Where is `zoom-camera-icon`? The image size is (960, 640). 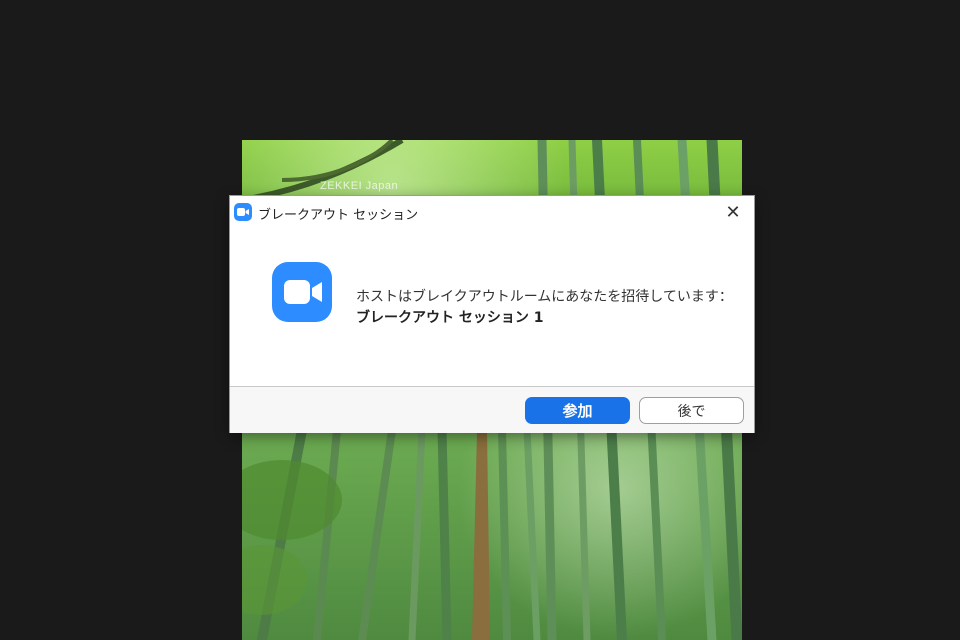 zoom-camera-icon is located at coordinates (302, 292).